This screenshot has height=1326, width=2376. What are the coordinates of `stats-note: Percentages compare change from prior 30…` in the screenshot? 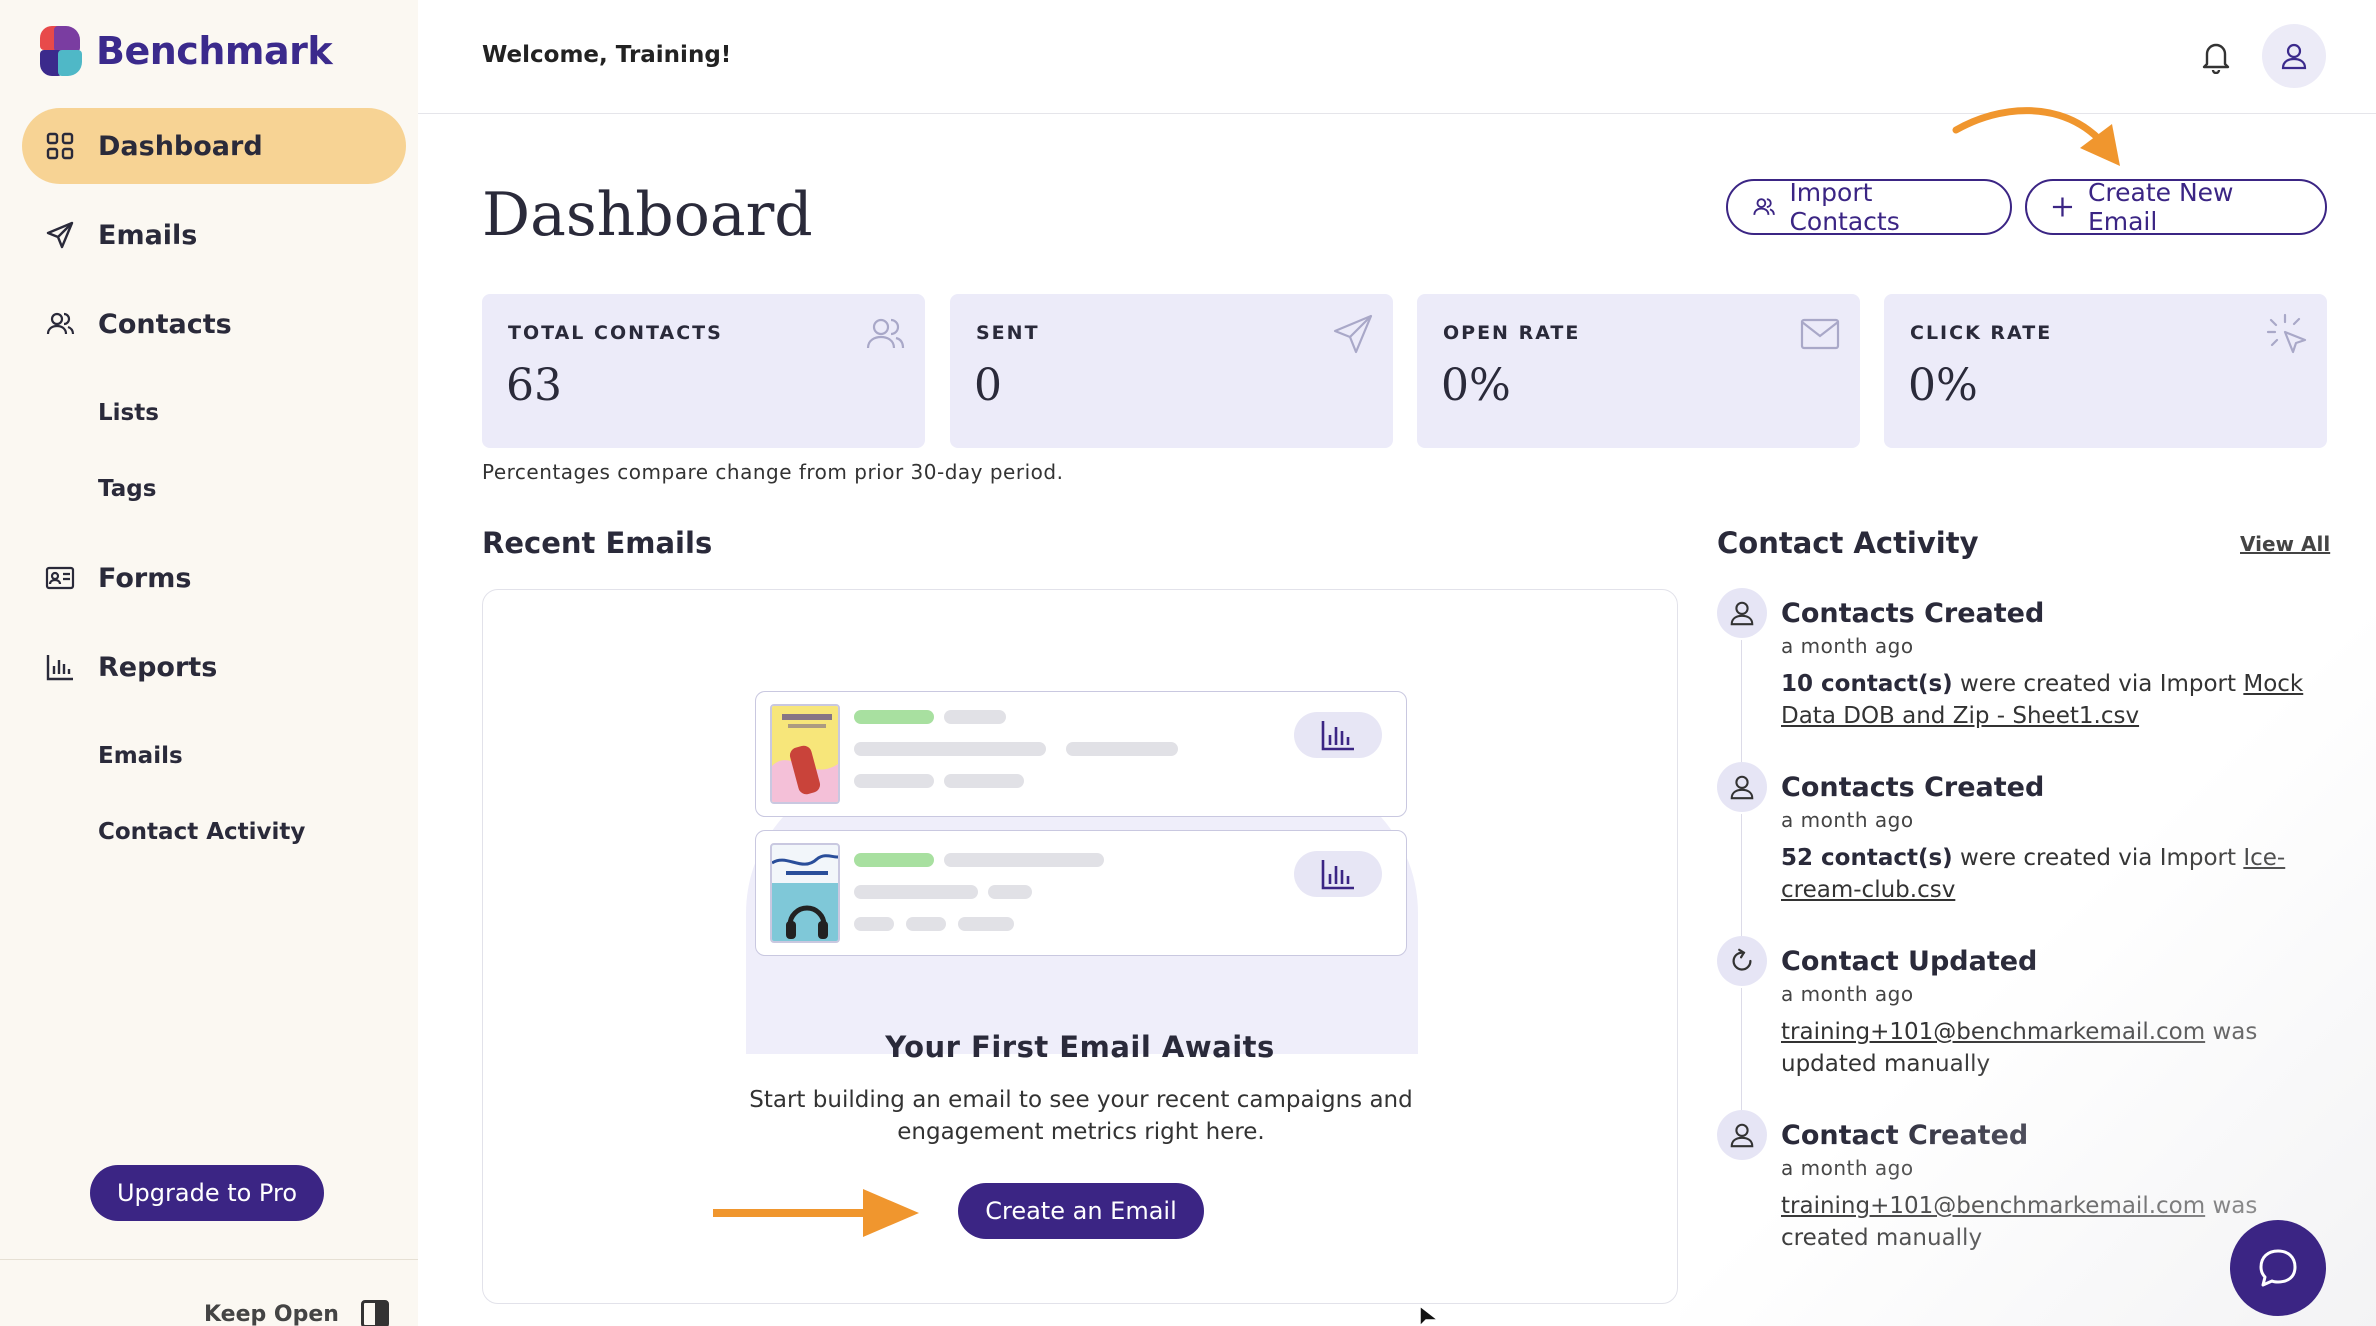 It's located at (773, 472).